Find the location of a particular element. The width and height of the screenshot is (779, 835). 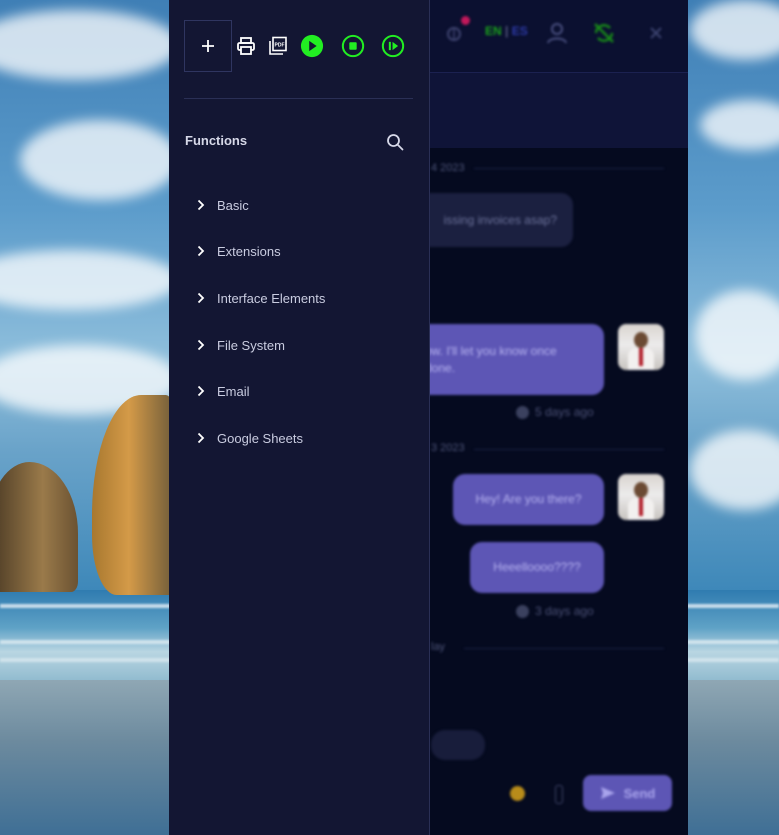

date-label: lay is located at coordinates (438, 647).